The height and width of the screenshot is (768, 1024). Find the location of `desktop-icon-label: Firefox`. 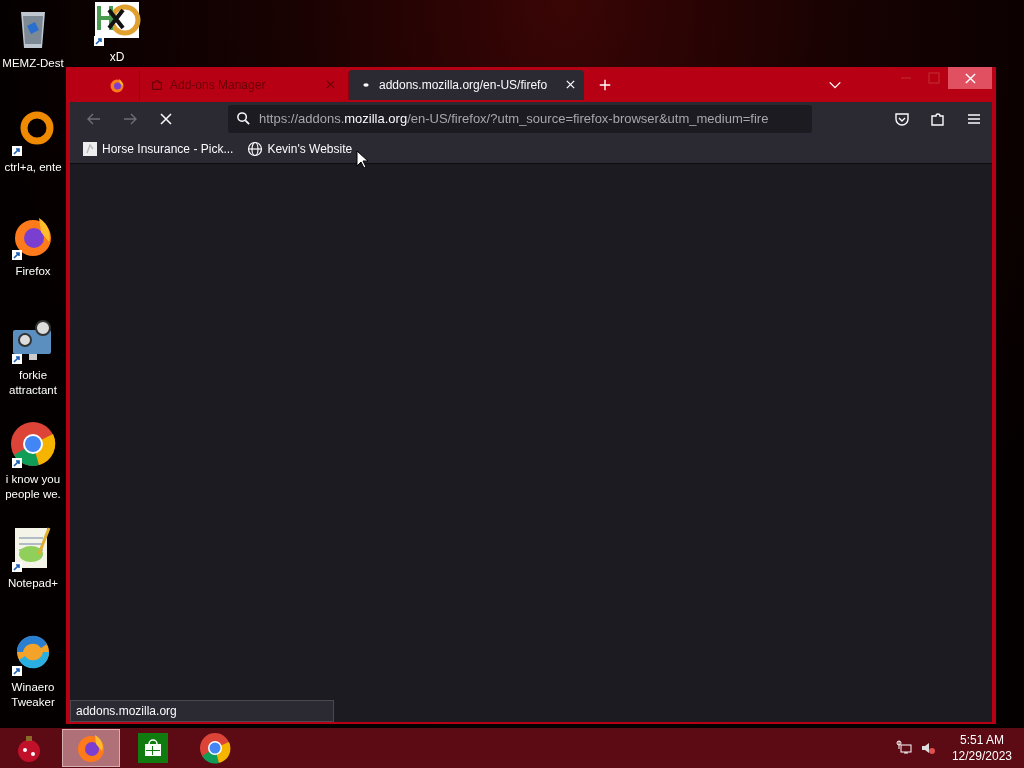

desktop-icon-label: Firefox is located at coordinates (33, 271).